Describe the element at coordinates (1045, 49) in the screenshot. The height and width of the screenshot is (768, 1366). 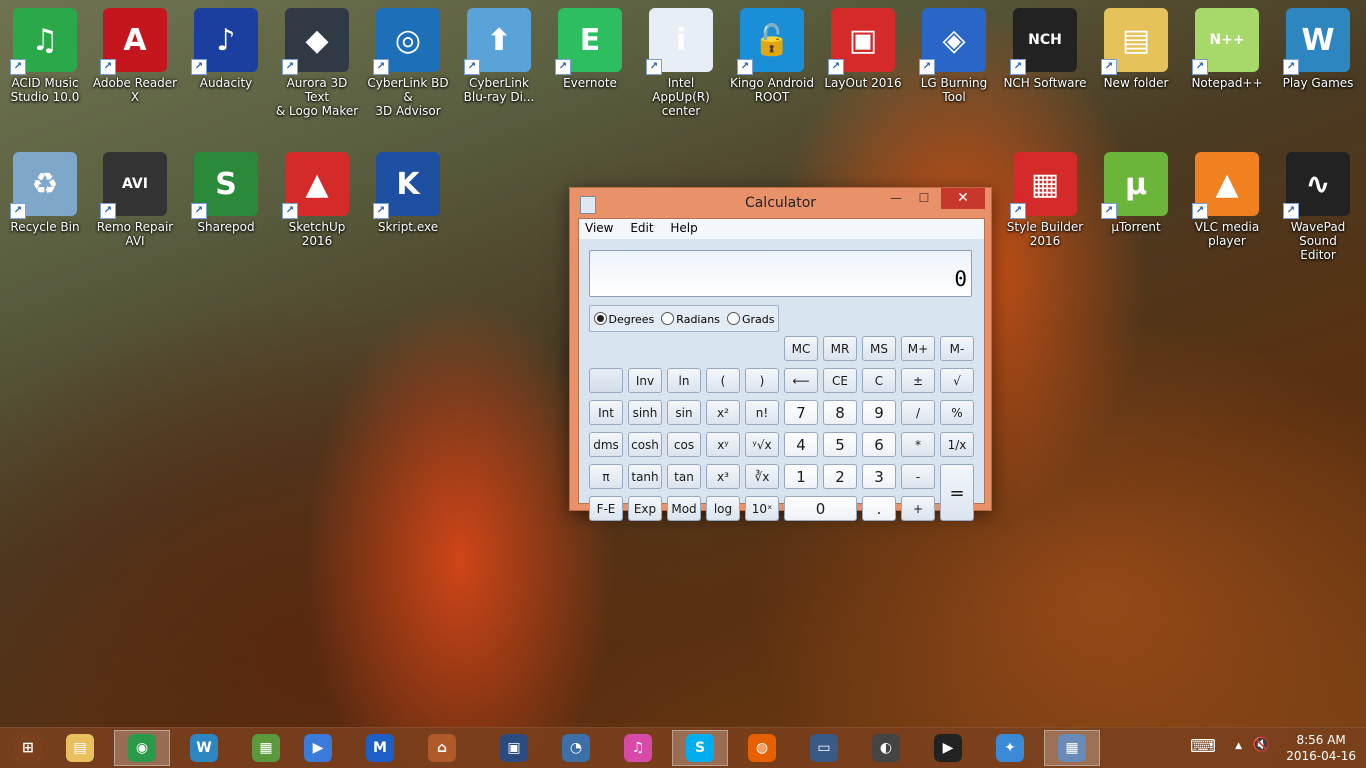
I see `desktop-shortcut: NCH ↗ NCH Software` at that location.